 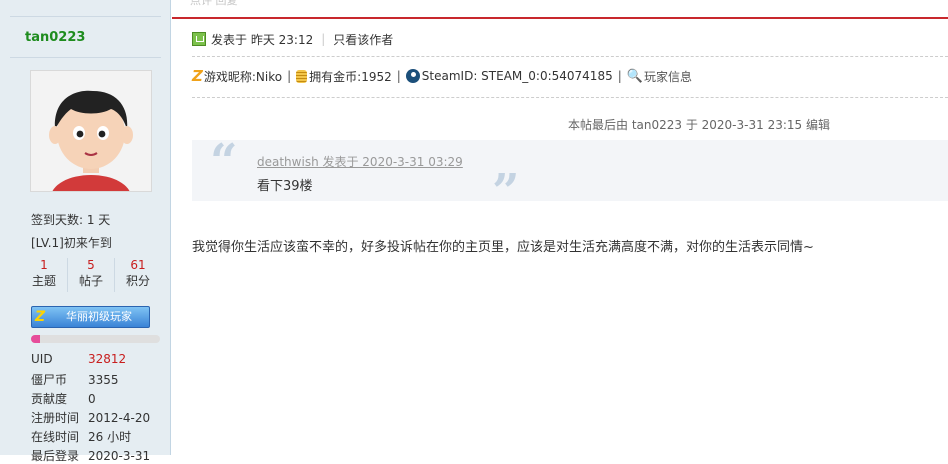 I want to click on game-nickname: 游戏昵称:Niko, so click(x=243, y=76).